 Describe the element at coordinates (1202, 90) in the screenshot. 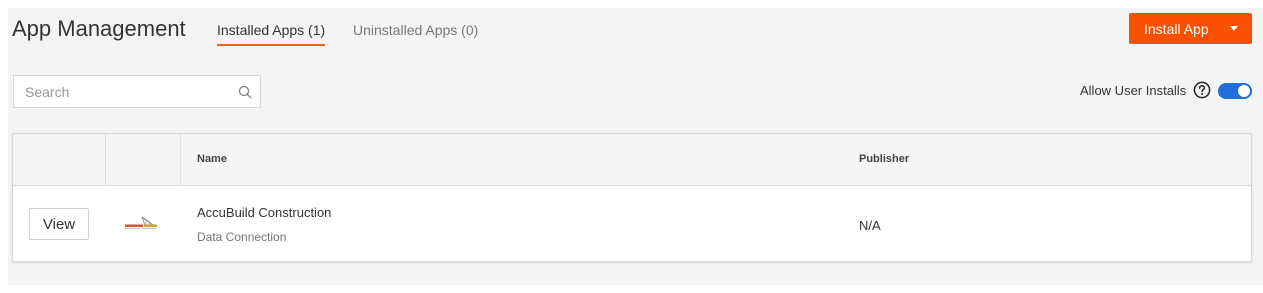

I see `help-icon` at that location.